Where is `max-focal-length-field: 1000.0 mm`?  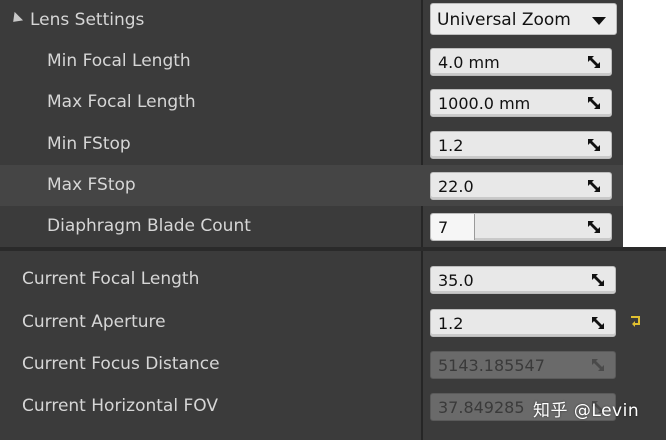
max-focal-length-field: 1000.0 mm is located at coordinates (521, 103).